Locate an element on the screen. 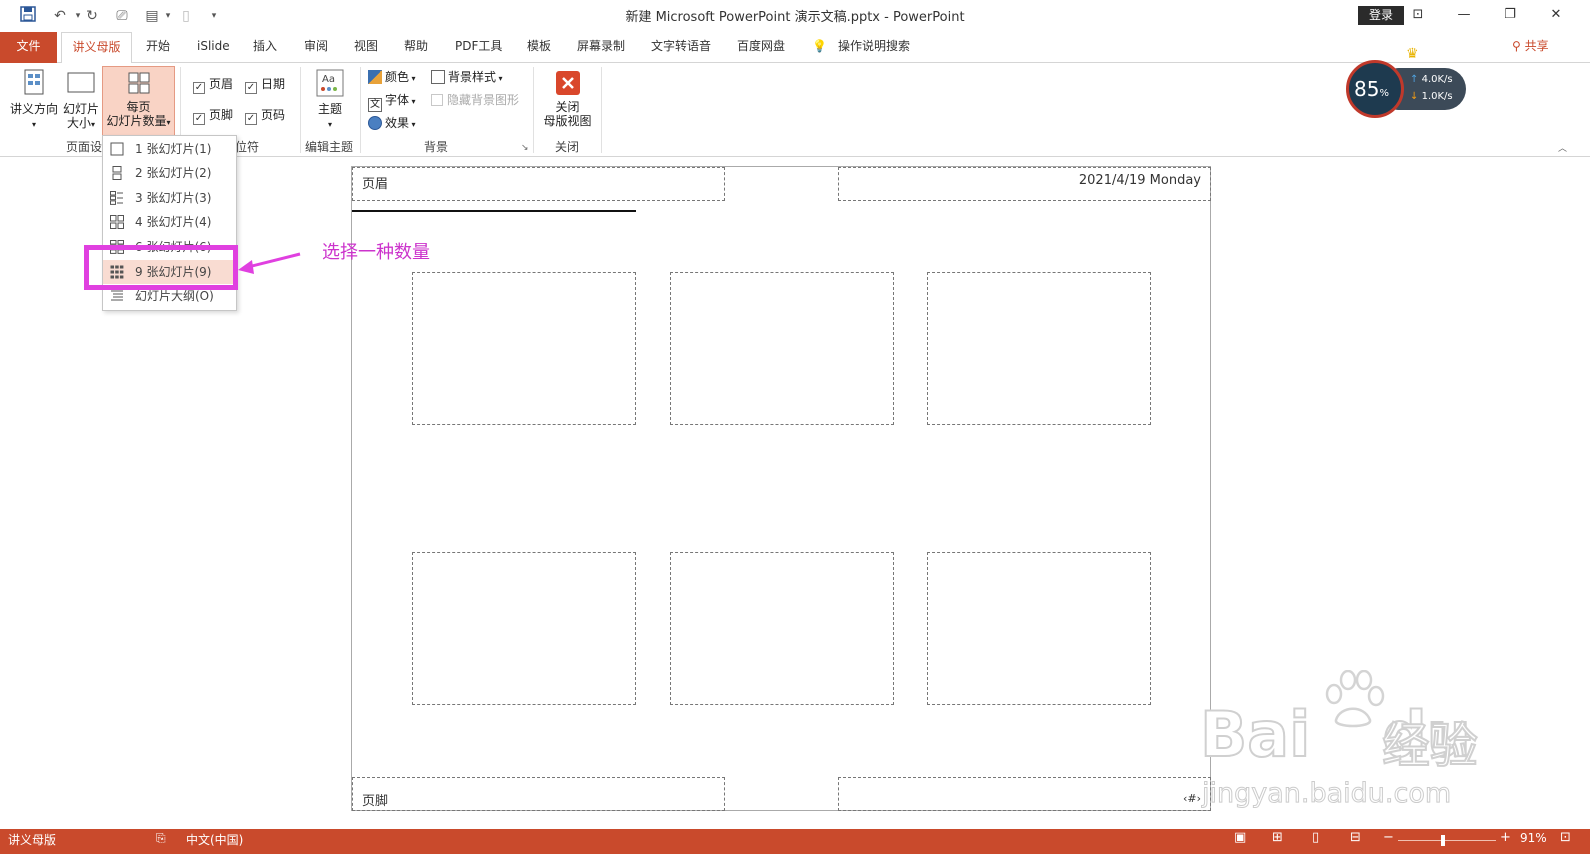  upload-speed: ↑ 4.0K/s is located at coordinates (1431, 79).